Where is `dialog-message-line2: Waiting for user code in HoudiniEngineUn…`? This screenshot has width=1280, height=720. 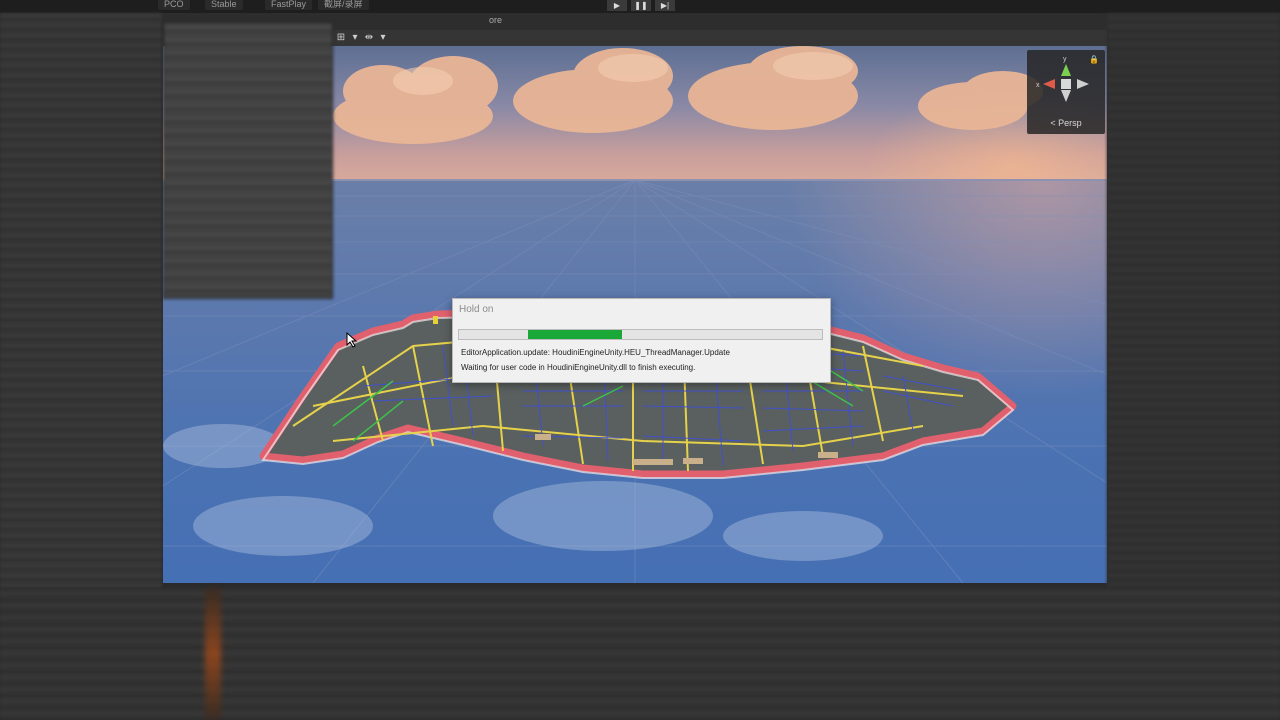 dialog-message-line2: Waiting for user code in HoudiniEngineUn… is located at coordinates (578, 367).